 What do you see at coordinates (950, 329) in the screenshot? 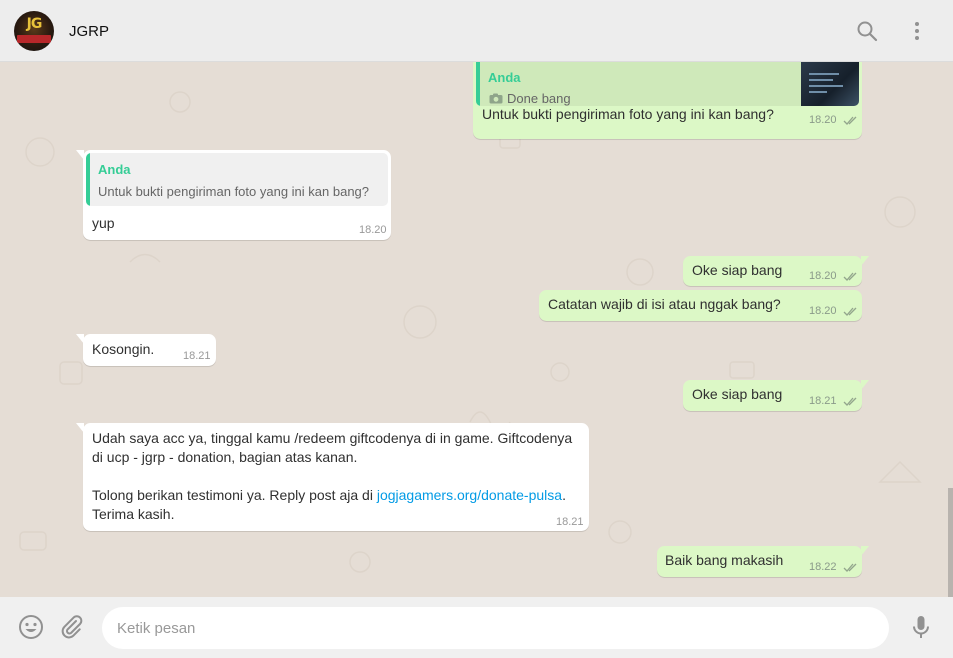
I see `chat-scrollbar` at bounding box center [950, 329].